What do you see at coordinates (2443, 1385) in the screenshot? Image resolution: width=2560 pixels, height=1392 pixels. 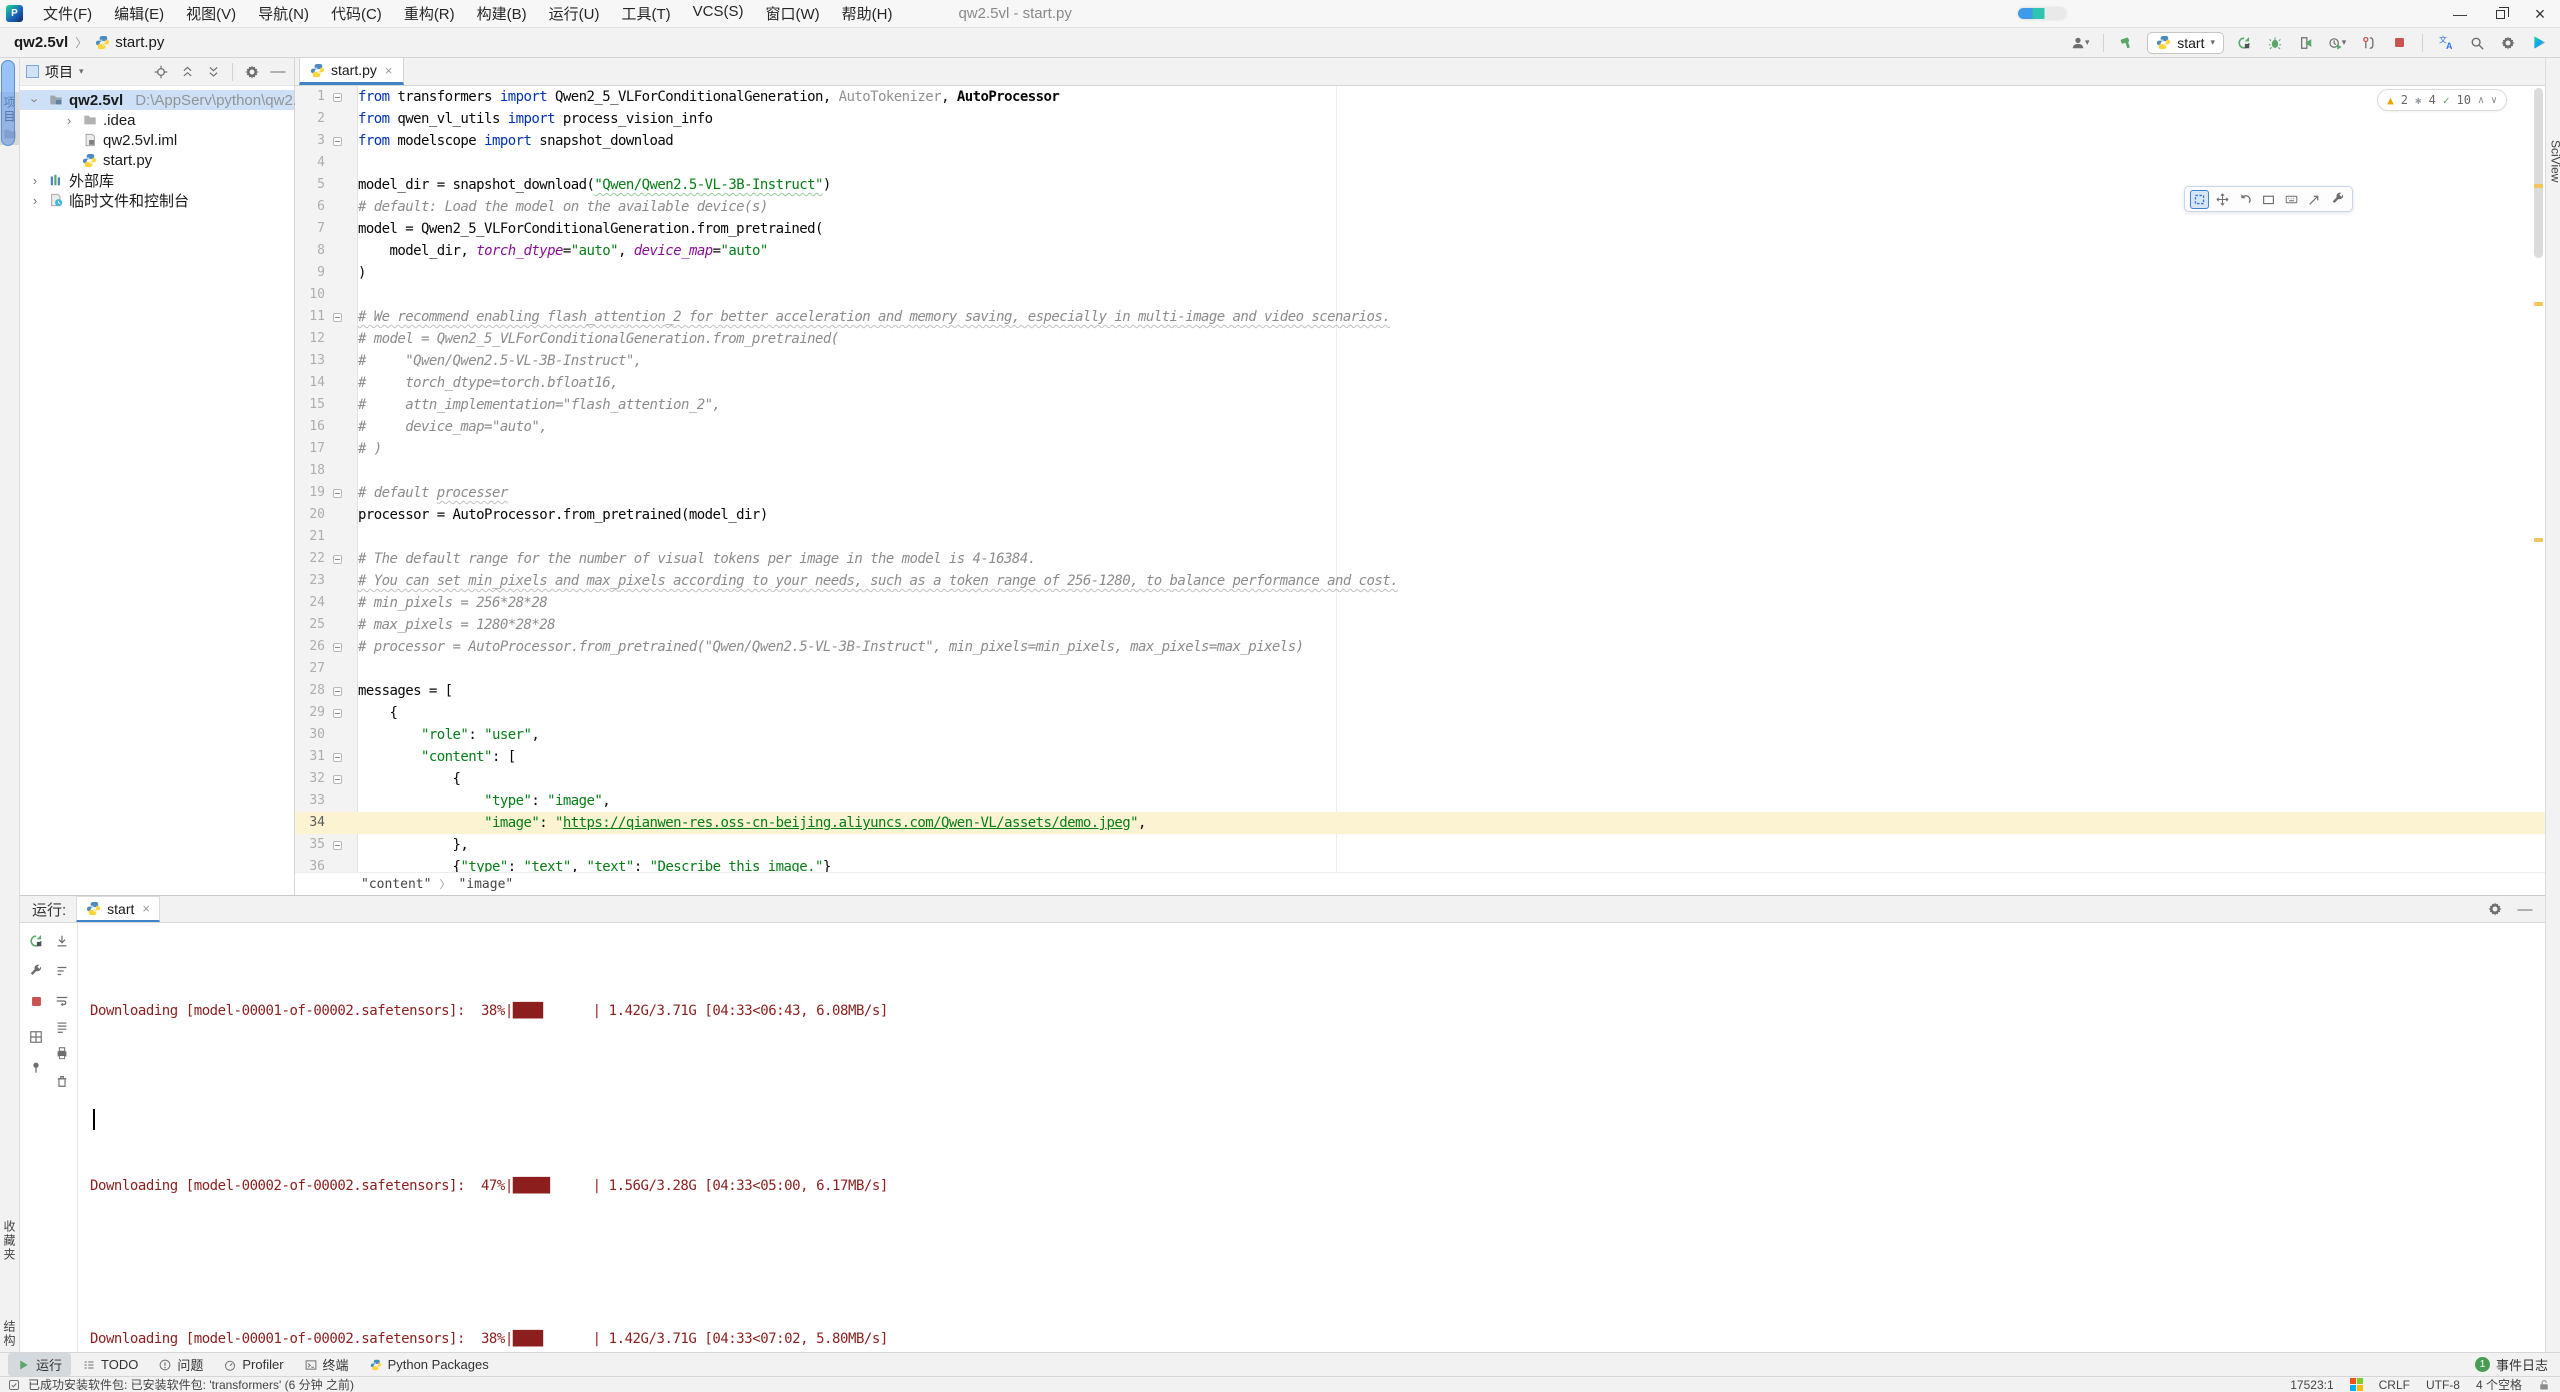 I see `encoding-widget: UTF-8` at bounding box center [2443, 1385].